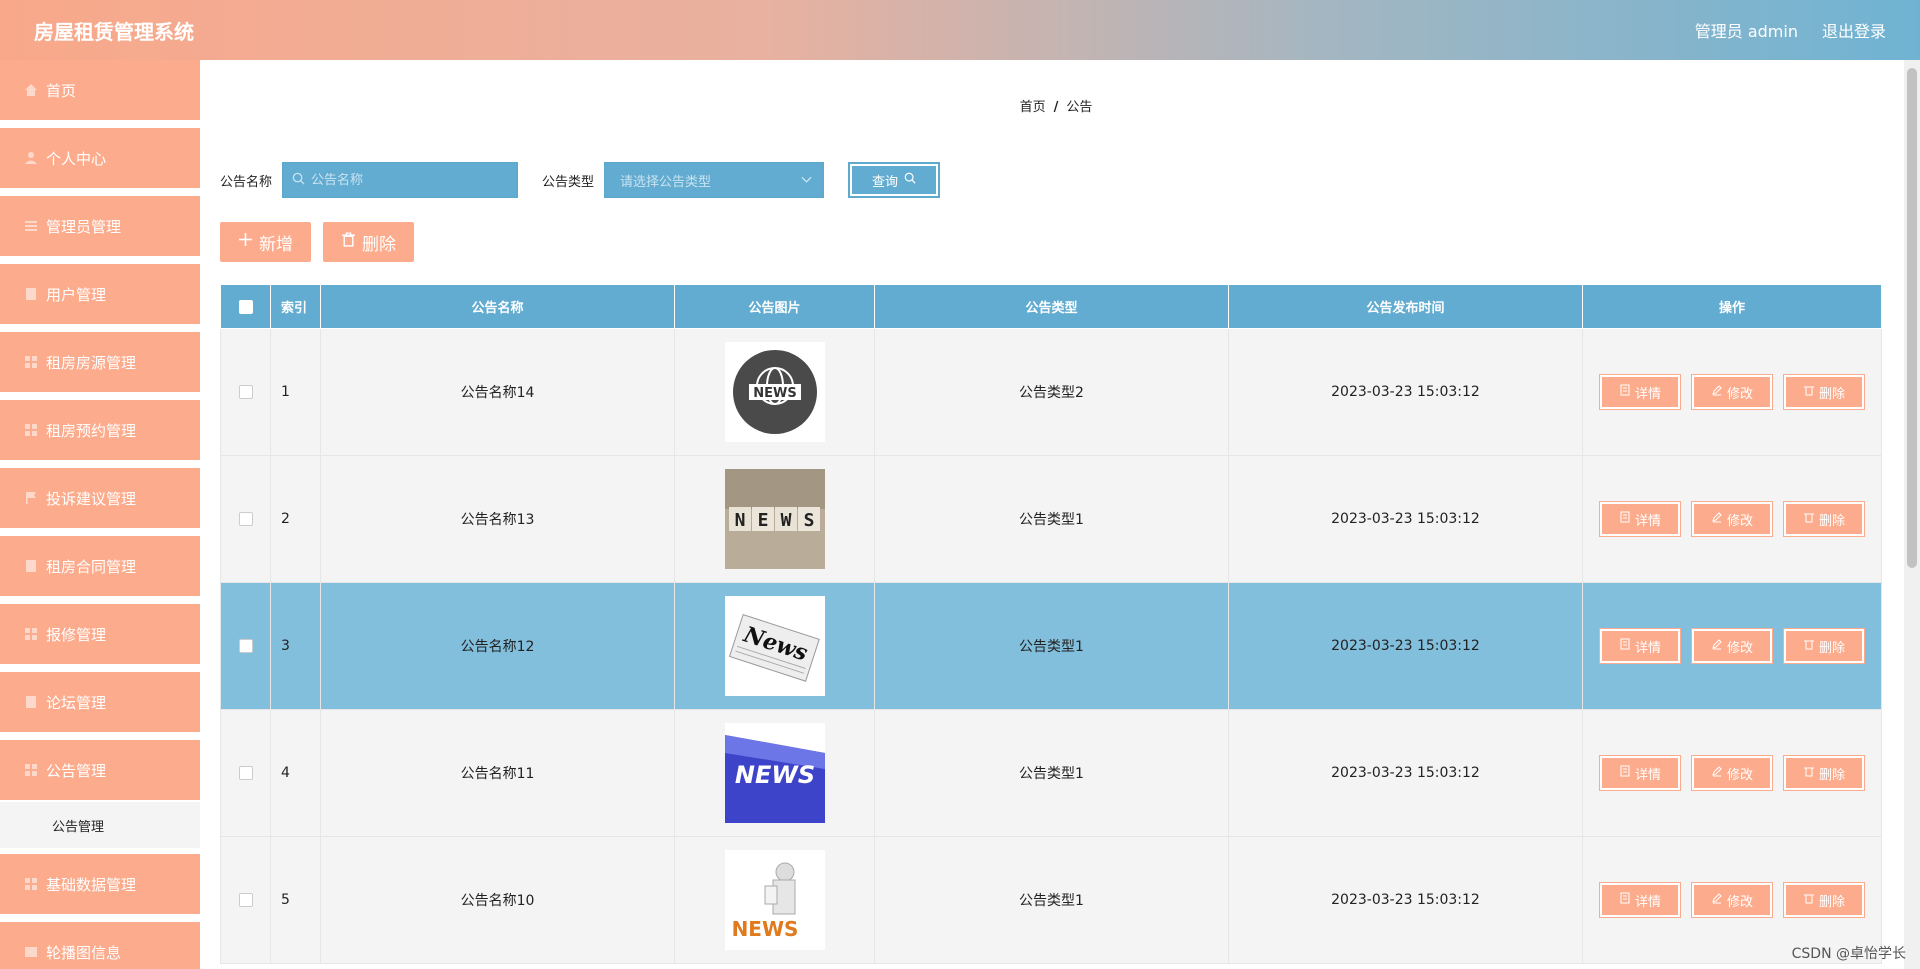  I want to click on sidebar-item-label: 轮播图信息, so click(84, 952).